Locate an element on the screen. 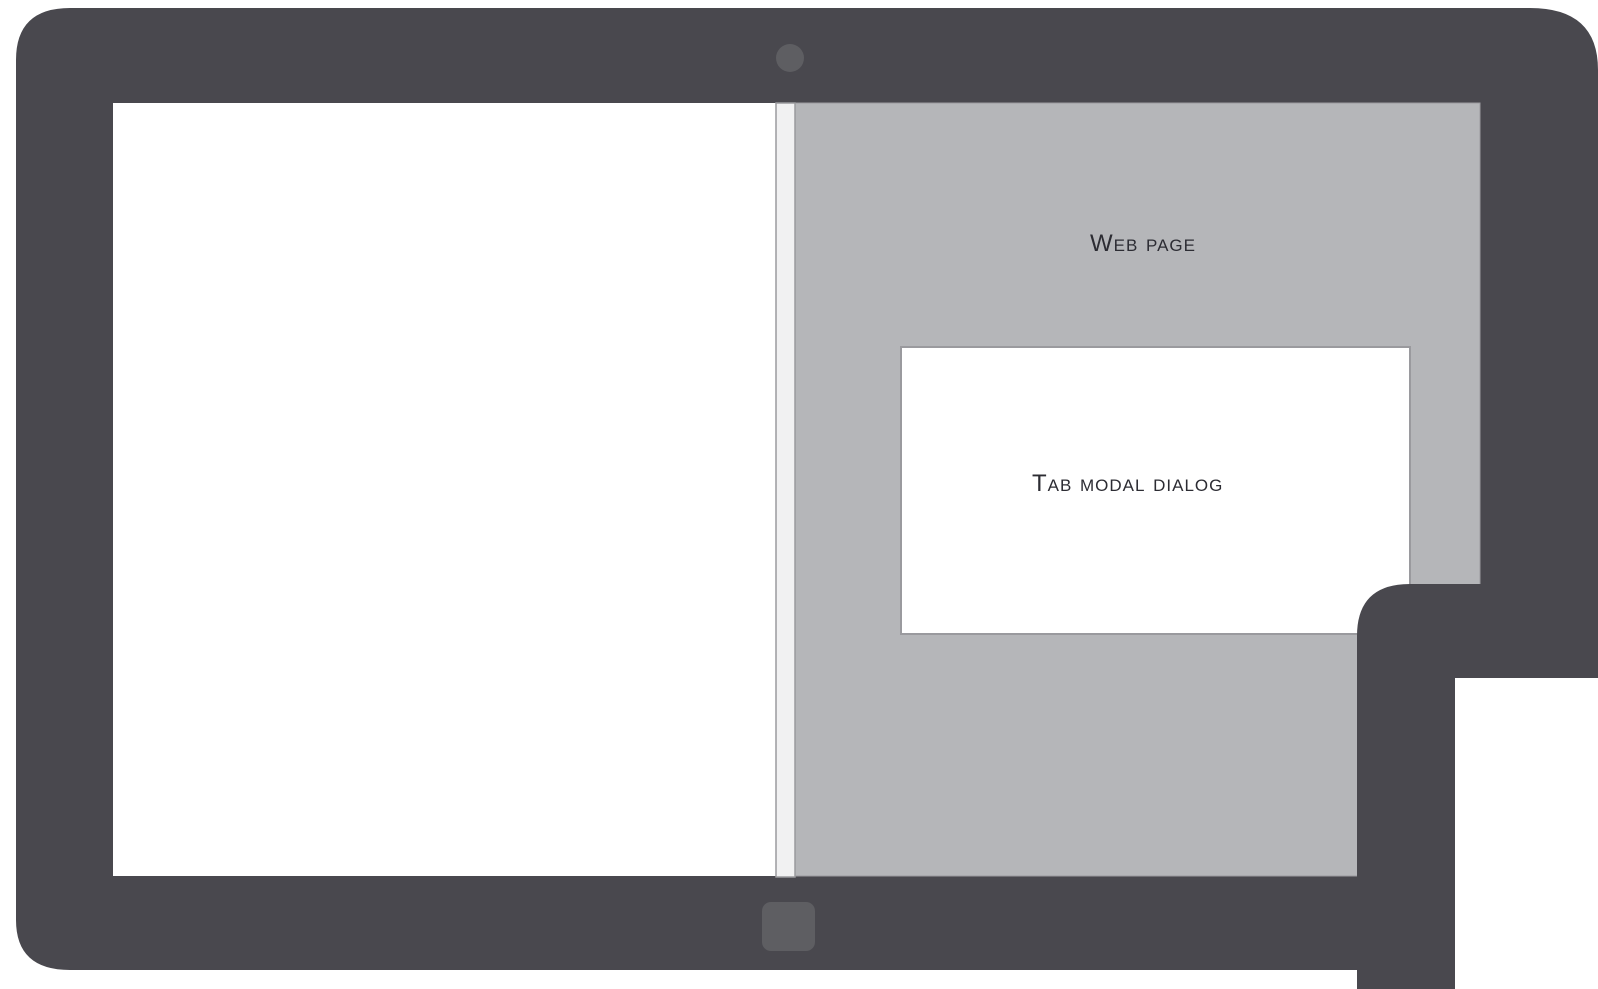 The image size is (1598, 989). split-divider is located at coordinates (785, 490).